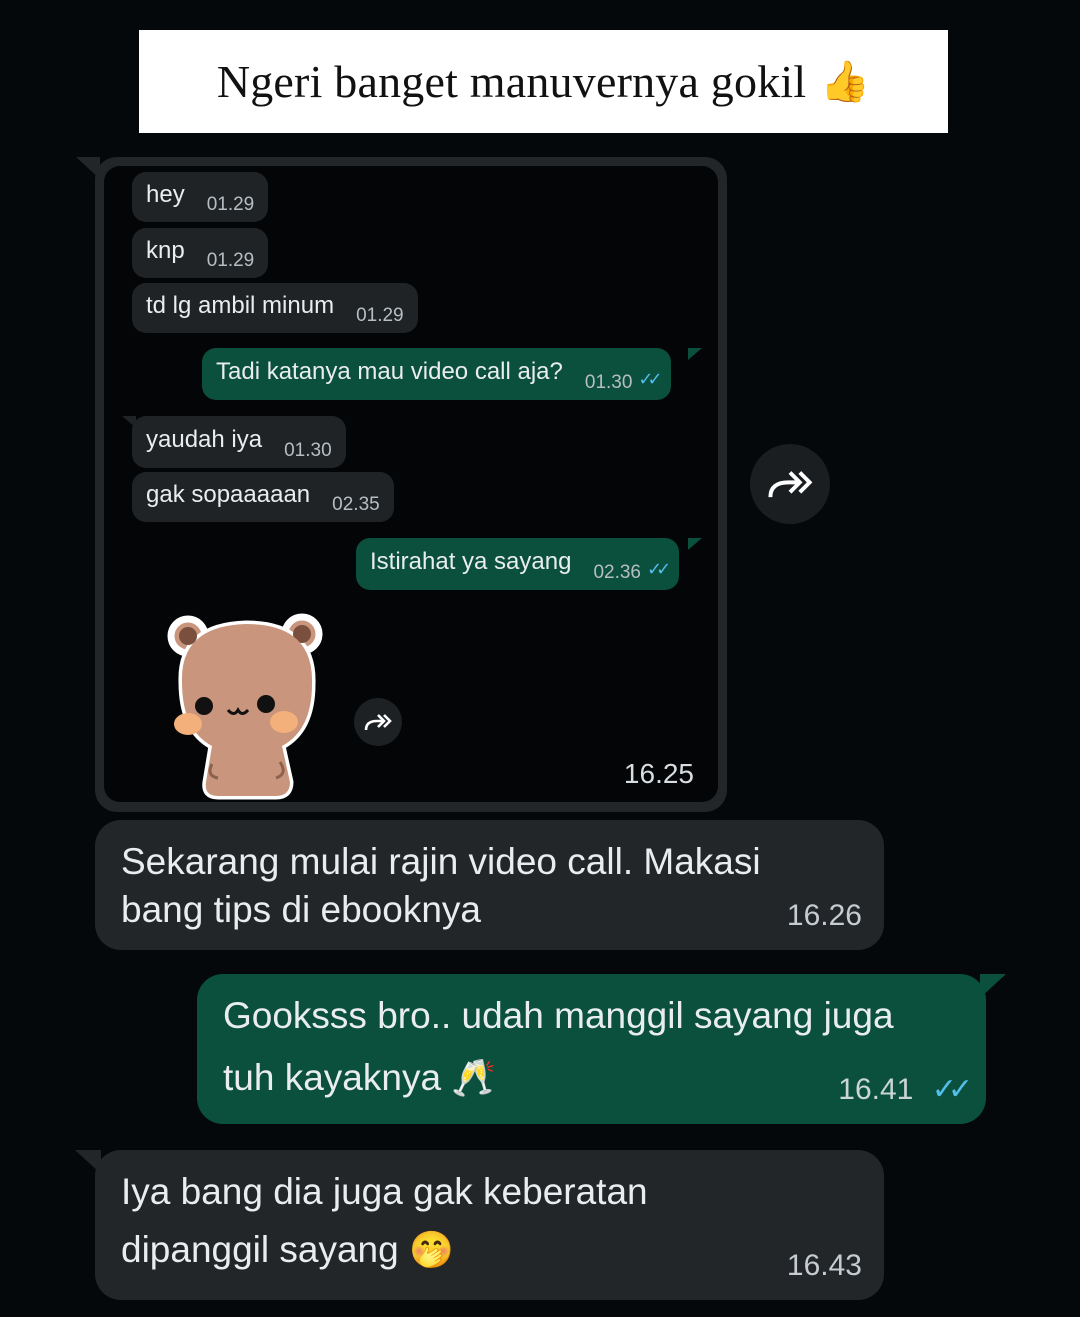 This screenshot has height=1317, width=1080. I want to click on embedded-message-text: hey, so click(165, 194).